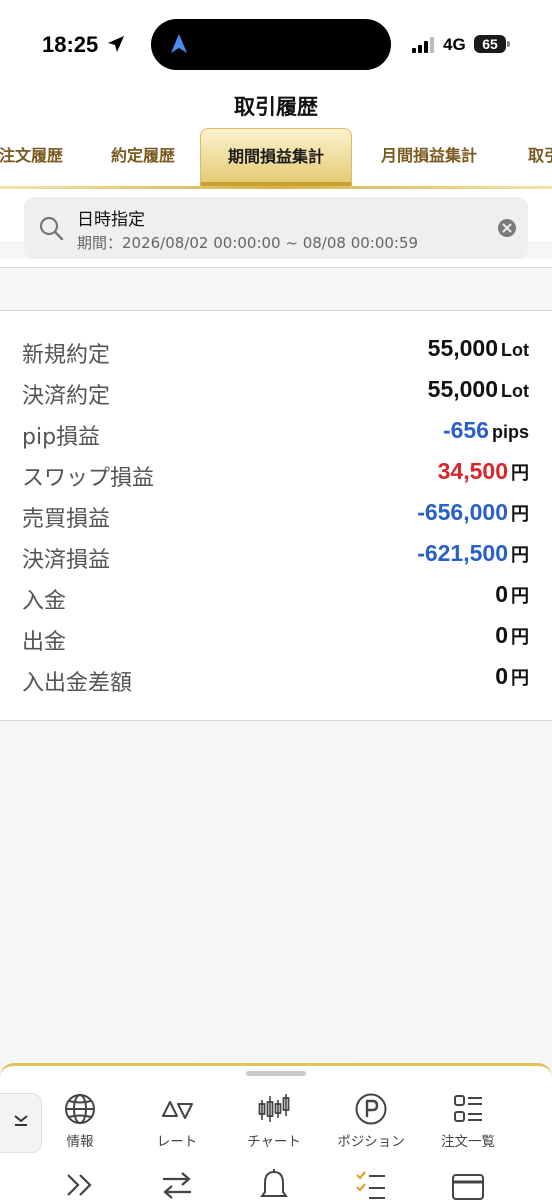  I want to click on position-p-icon, so click(371, 1109).